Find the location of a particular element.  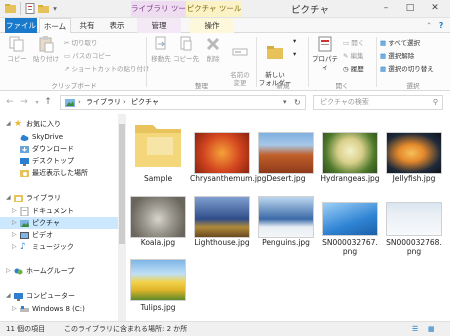

properties-button: プロパティ is located at coordinates (325, 53).